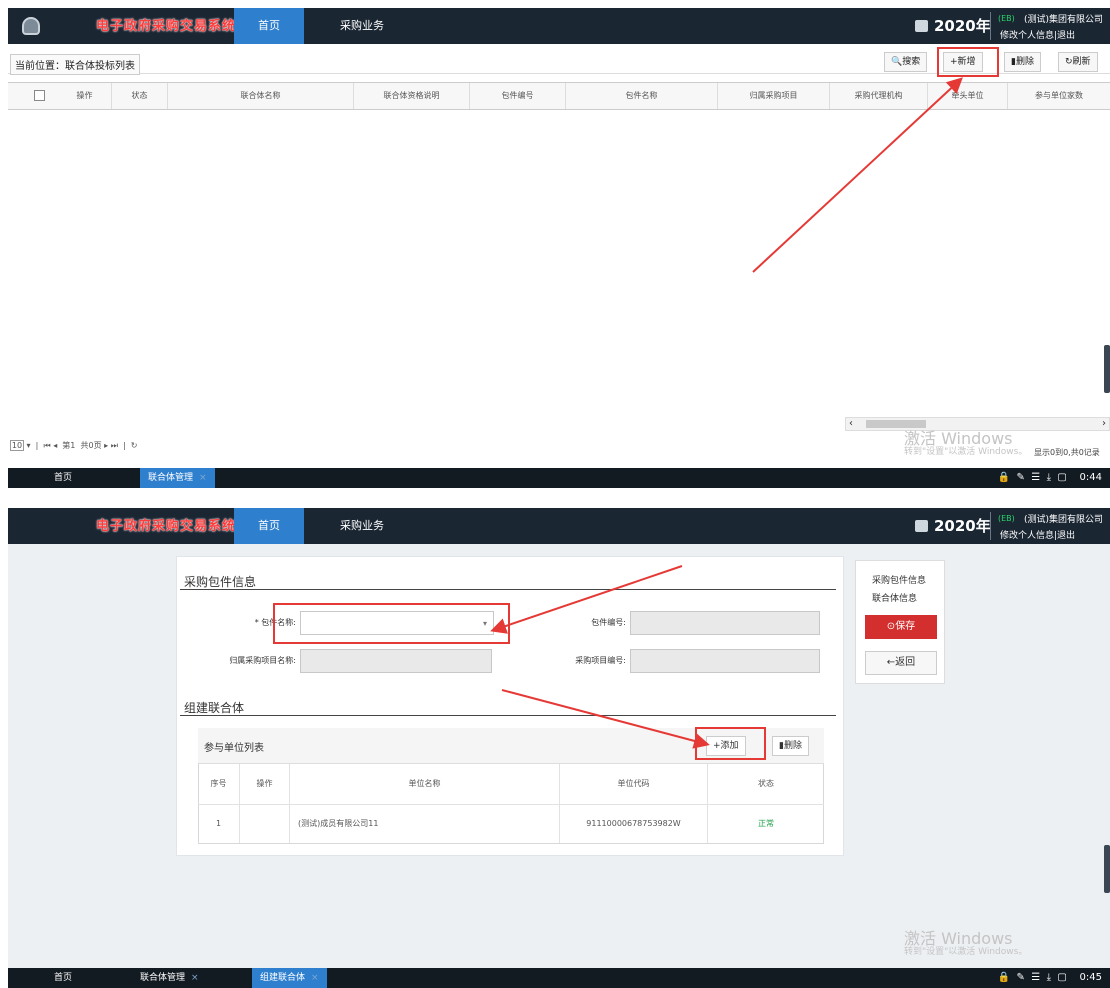 The height and width of the screenshot is (988, 1110). Describe the element at coordinates (219, 824) in the screenshot. I see `cell-index: 1` at that location.